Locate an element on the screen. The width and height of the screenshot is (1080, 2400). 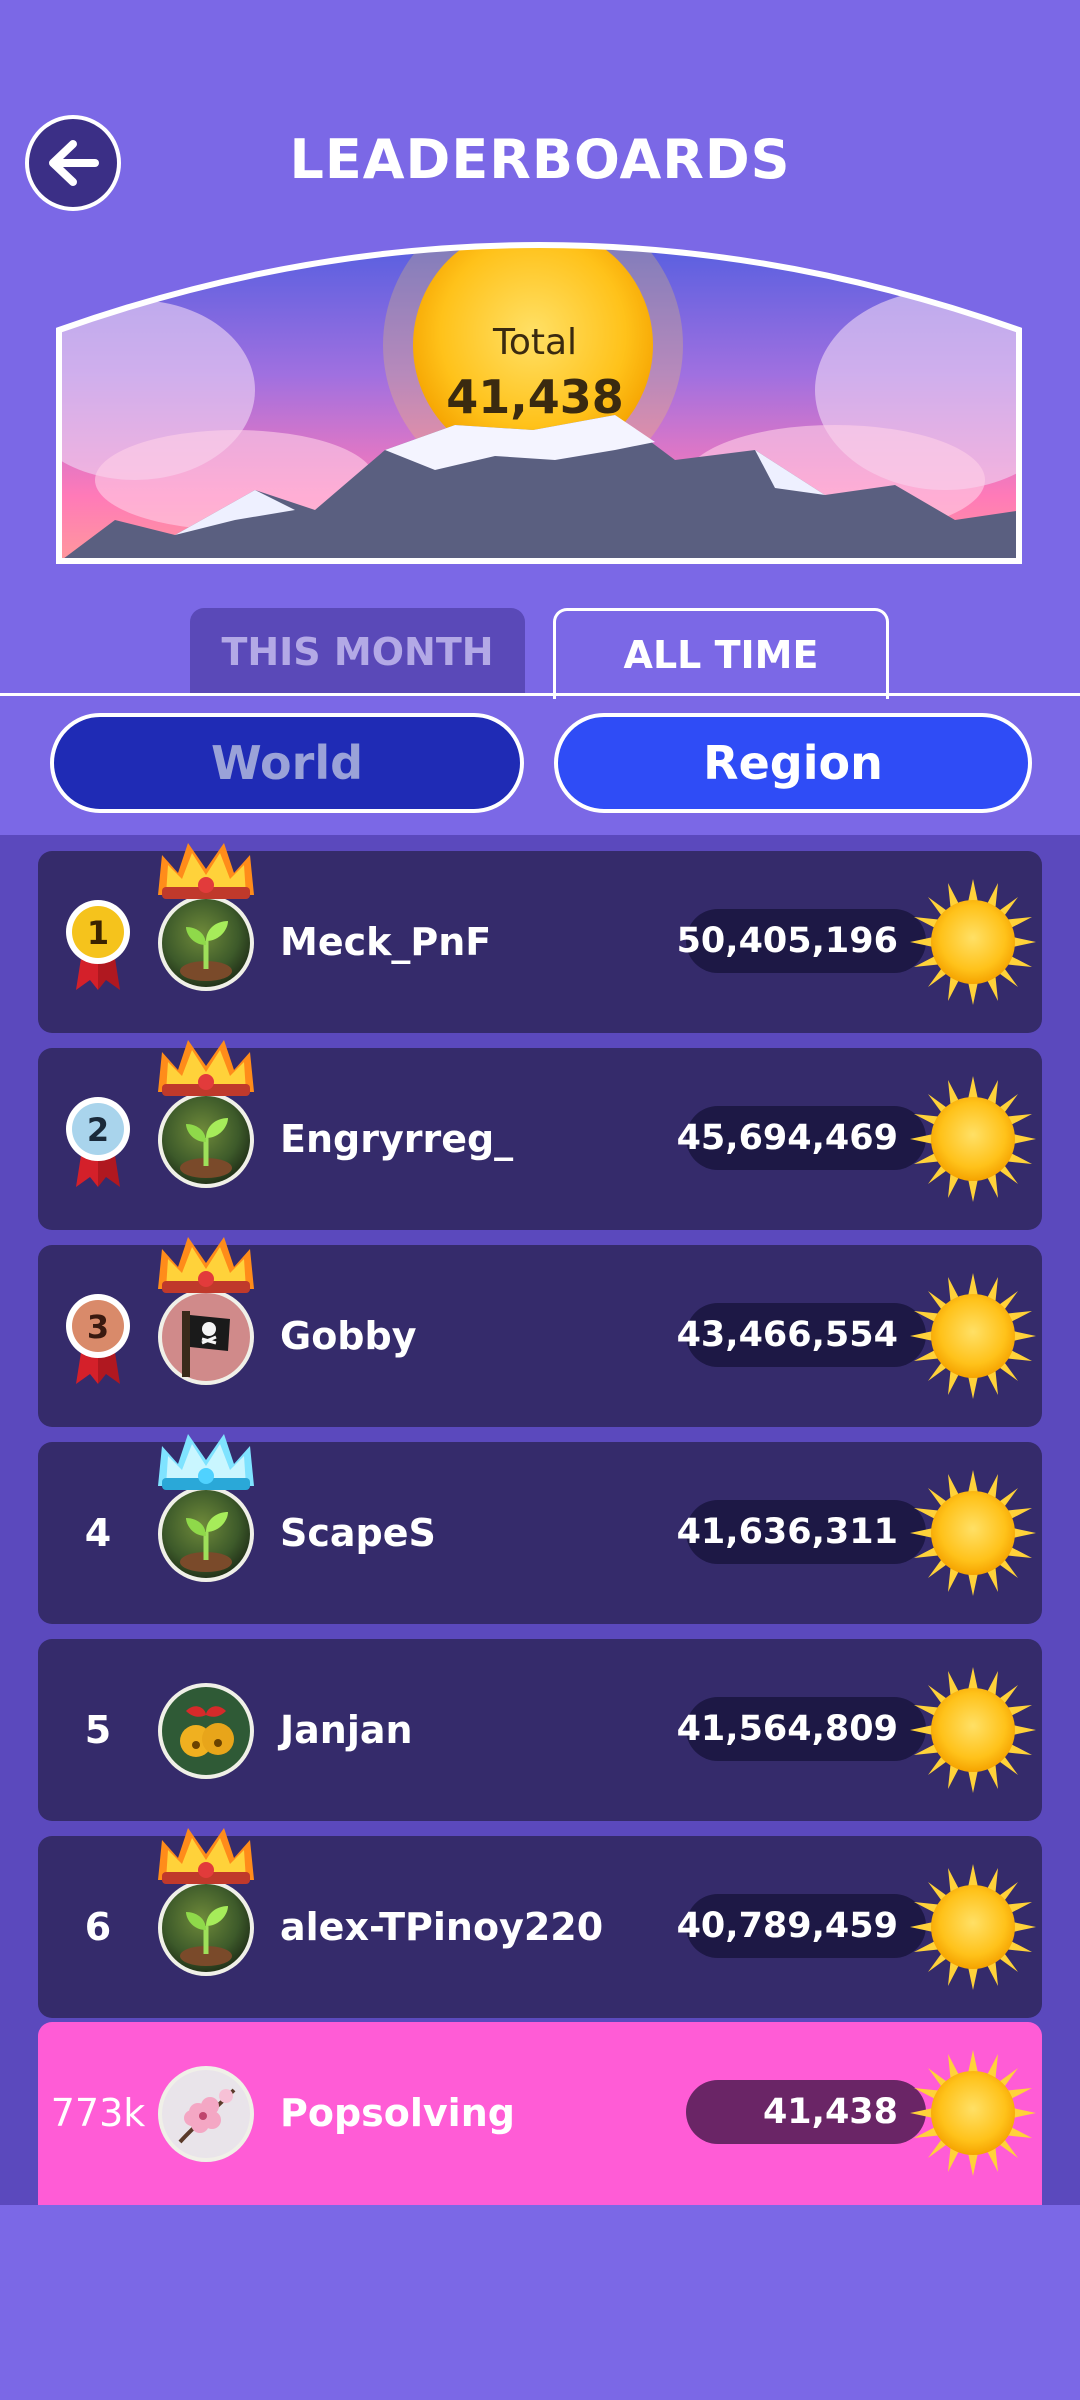
medal-rank: 3 is located at coordinates (98, 1327).